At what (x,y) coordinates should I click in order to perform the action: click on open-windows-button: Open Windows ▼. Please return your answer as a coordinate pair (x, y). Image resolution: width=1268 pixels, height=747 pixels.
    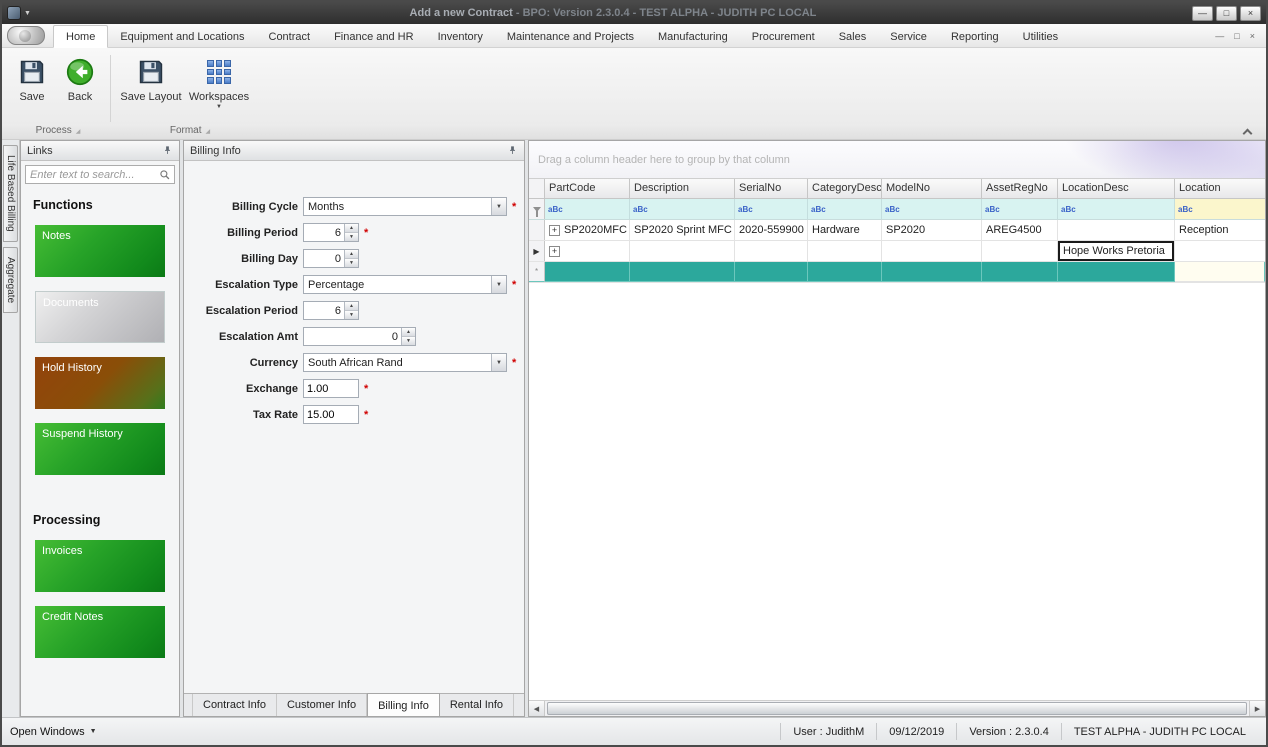
    Looking at the image, I should click on (53, 732).